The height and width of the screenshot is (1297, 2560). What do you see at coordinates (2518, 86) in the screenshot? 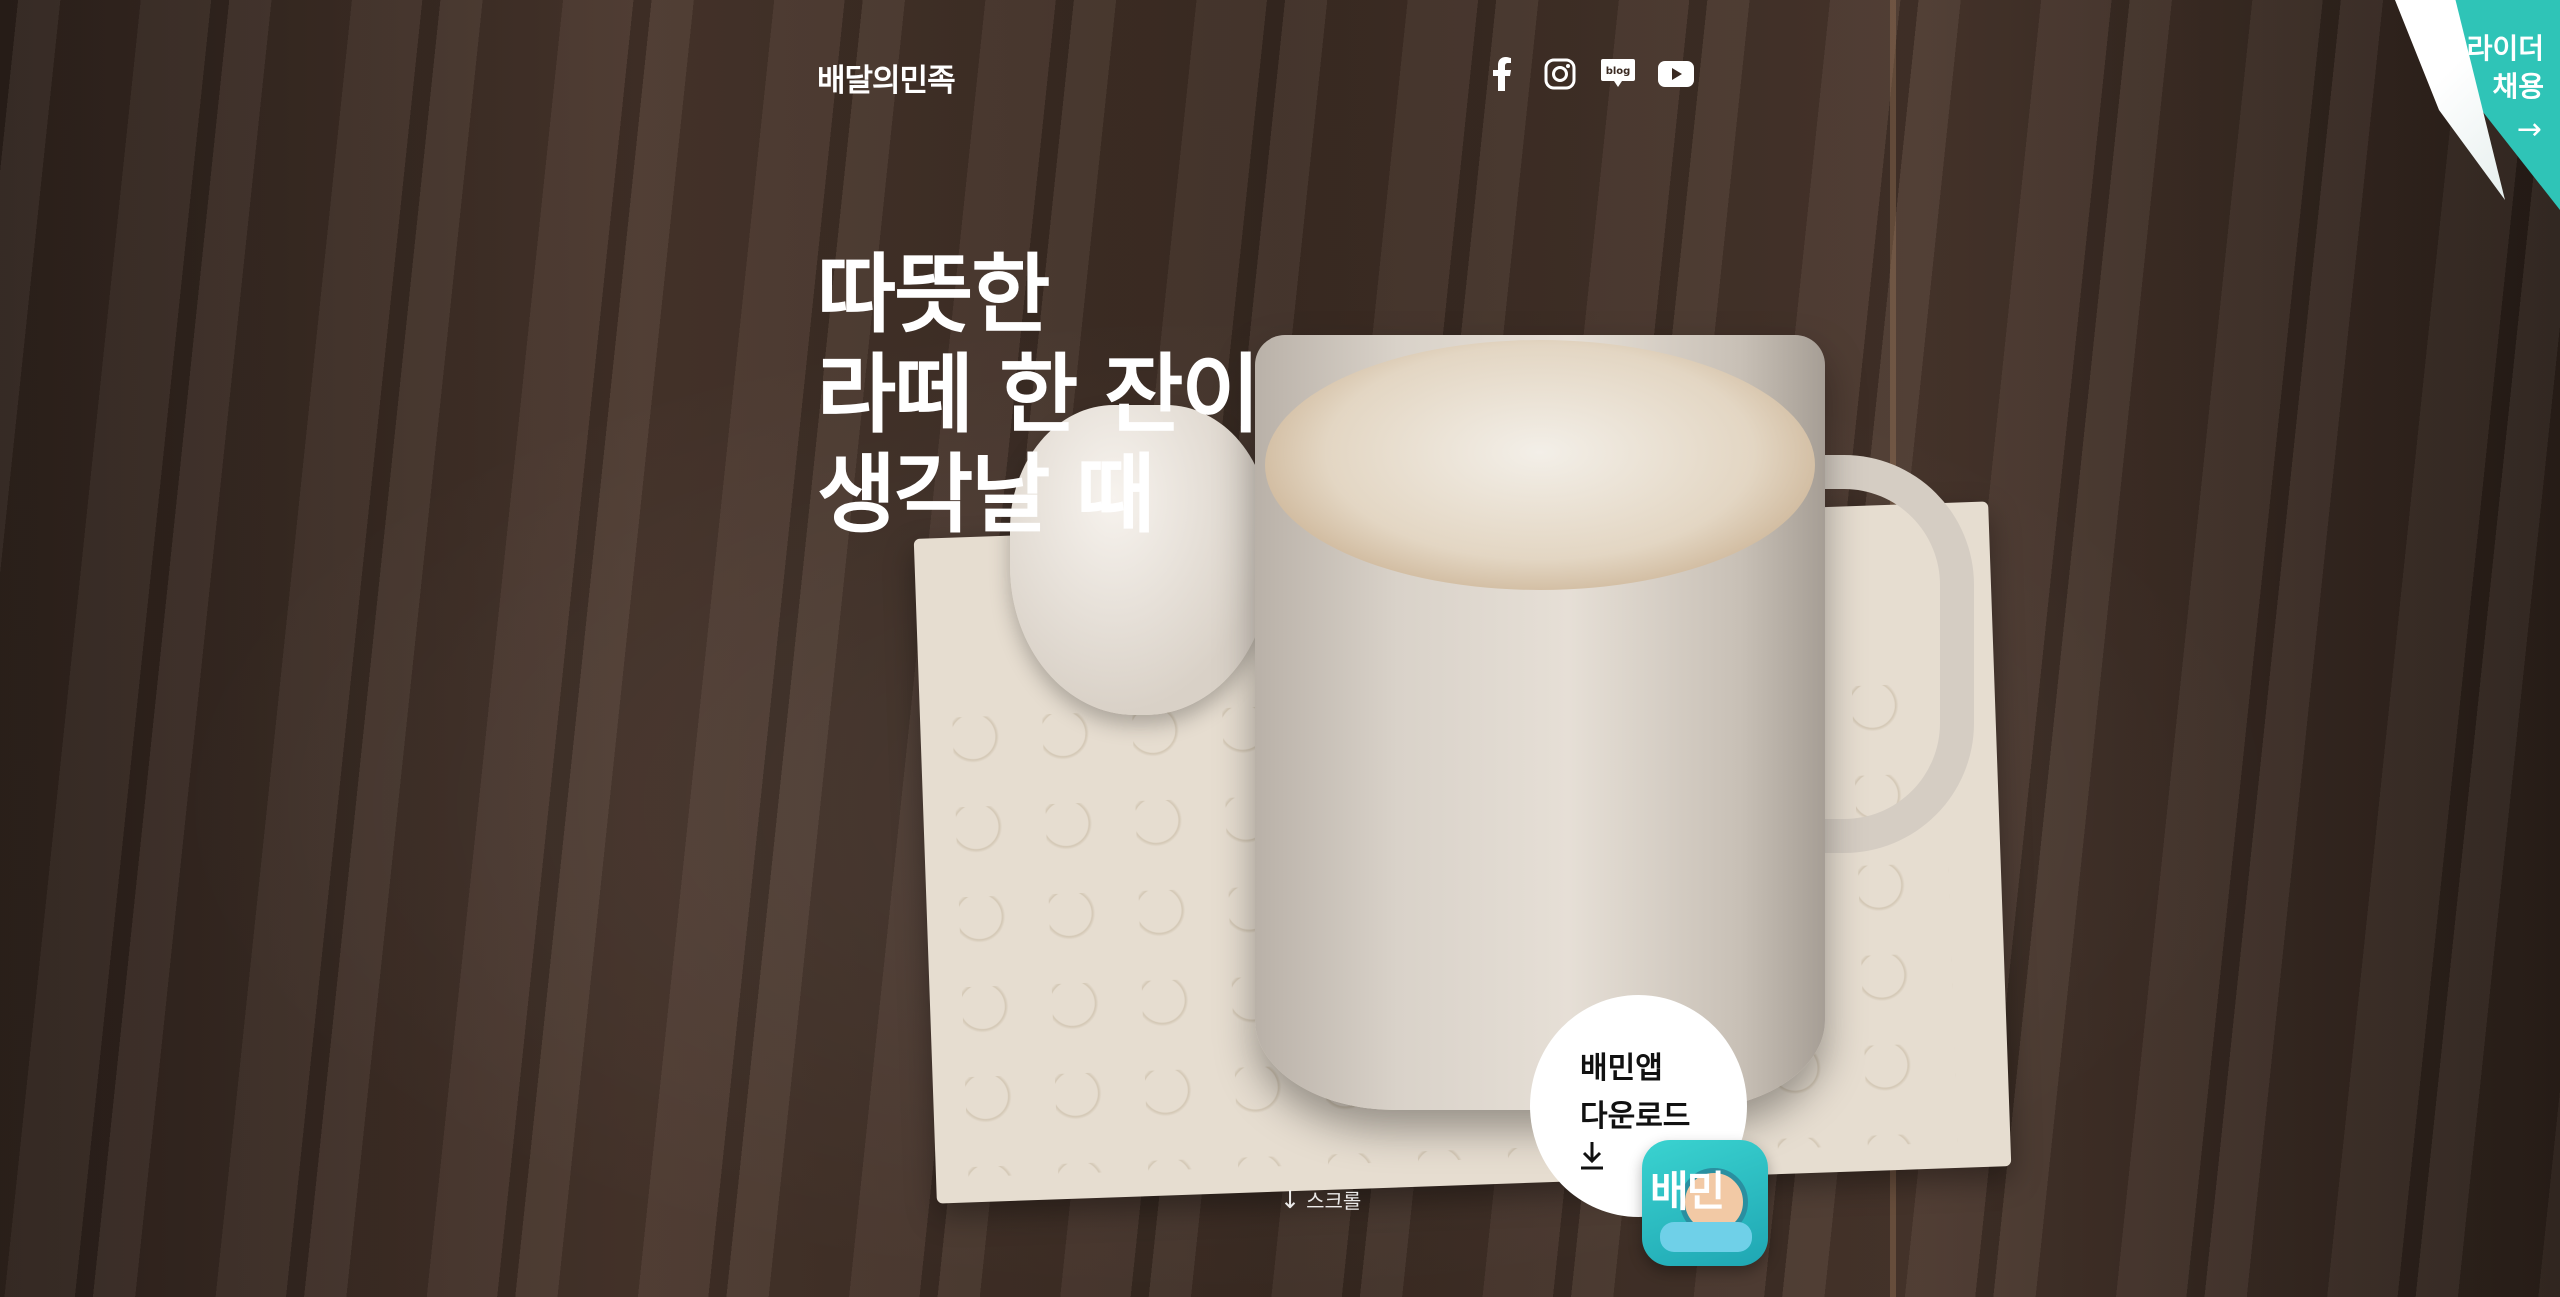
I see `recruit-line: 채용` at bounding box center [2518, 86].